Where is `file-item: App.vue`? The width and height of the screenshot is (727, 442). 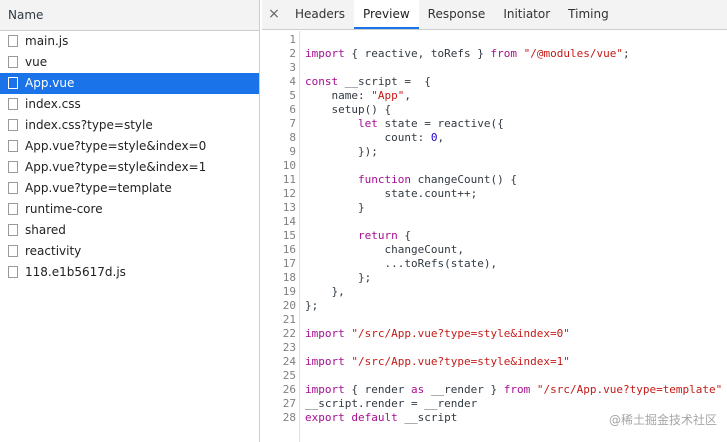
file-item: App.vue is located at coordinates (129, 83).